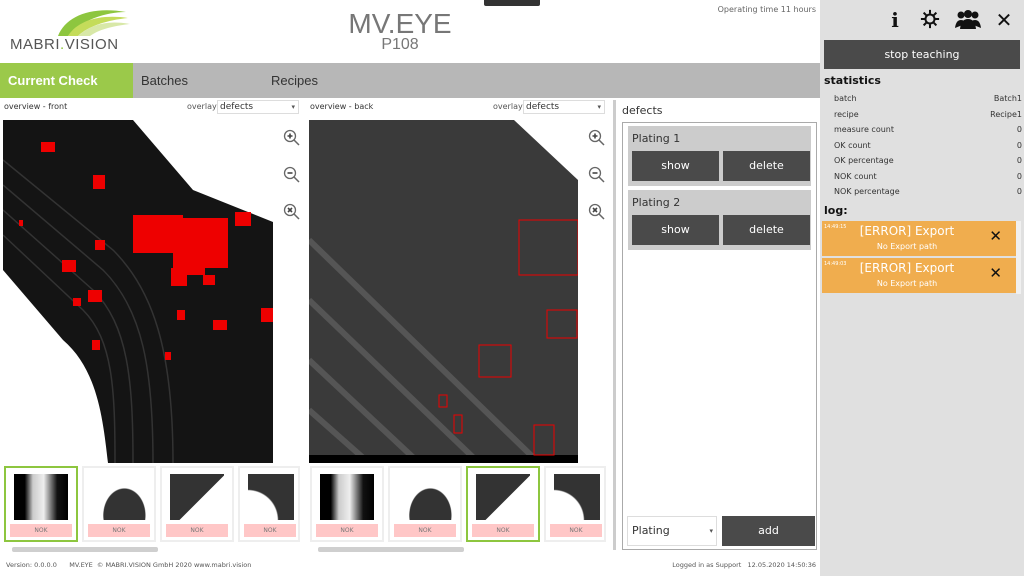 The height and width of the screenshot is (576, 1024). What do you see at coordinates (930, 19) in the screenshot?
I see `gear-icon` at bounding box center [930, 19].